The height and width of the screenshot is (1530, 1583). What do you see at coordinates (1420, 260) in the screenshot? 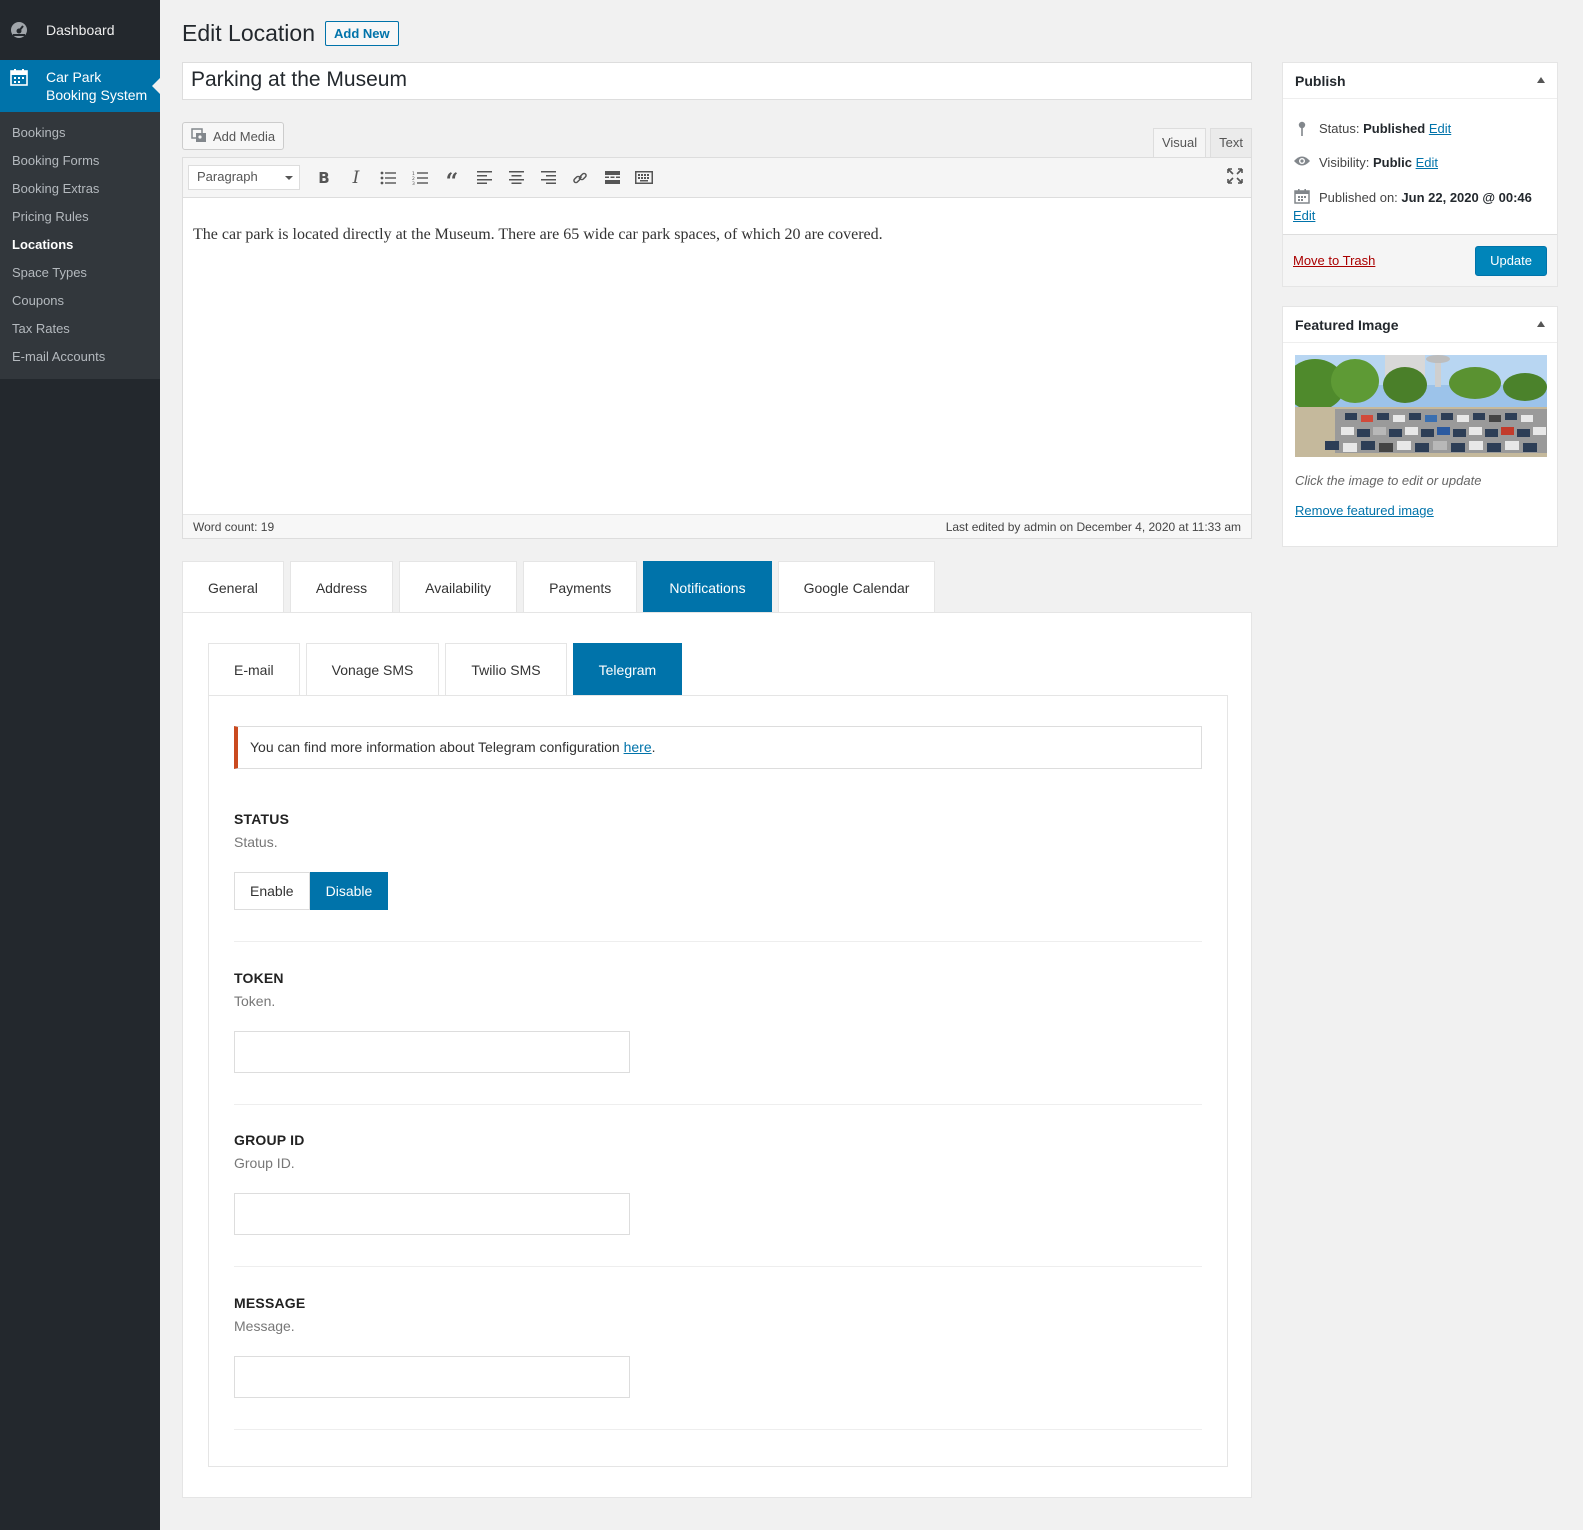
I see `publish-actions: Move to Trash Update` at bounding box center [1420, 260].